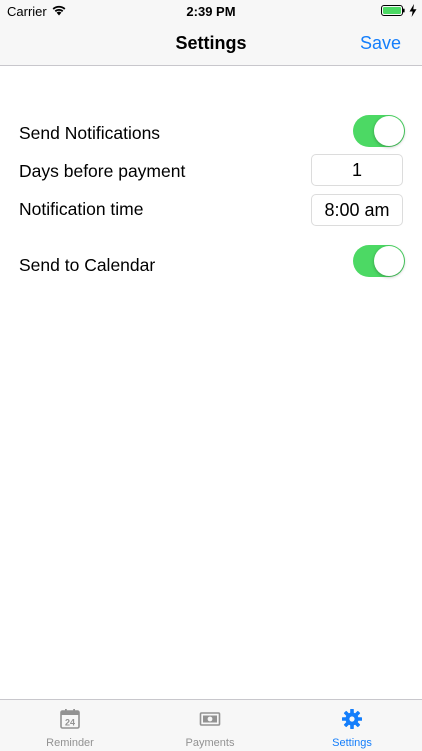  I want to click on gear-icon, so click(352, 719).